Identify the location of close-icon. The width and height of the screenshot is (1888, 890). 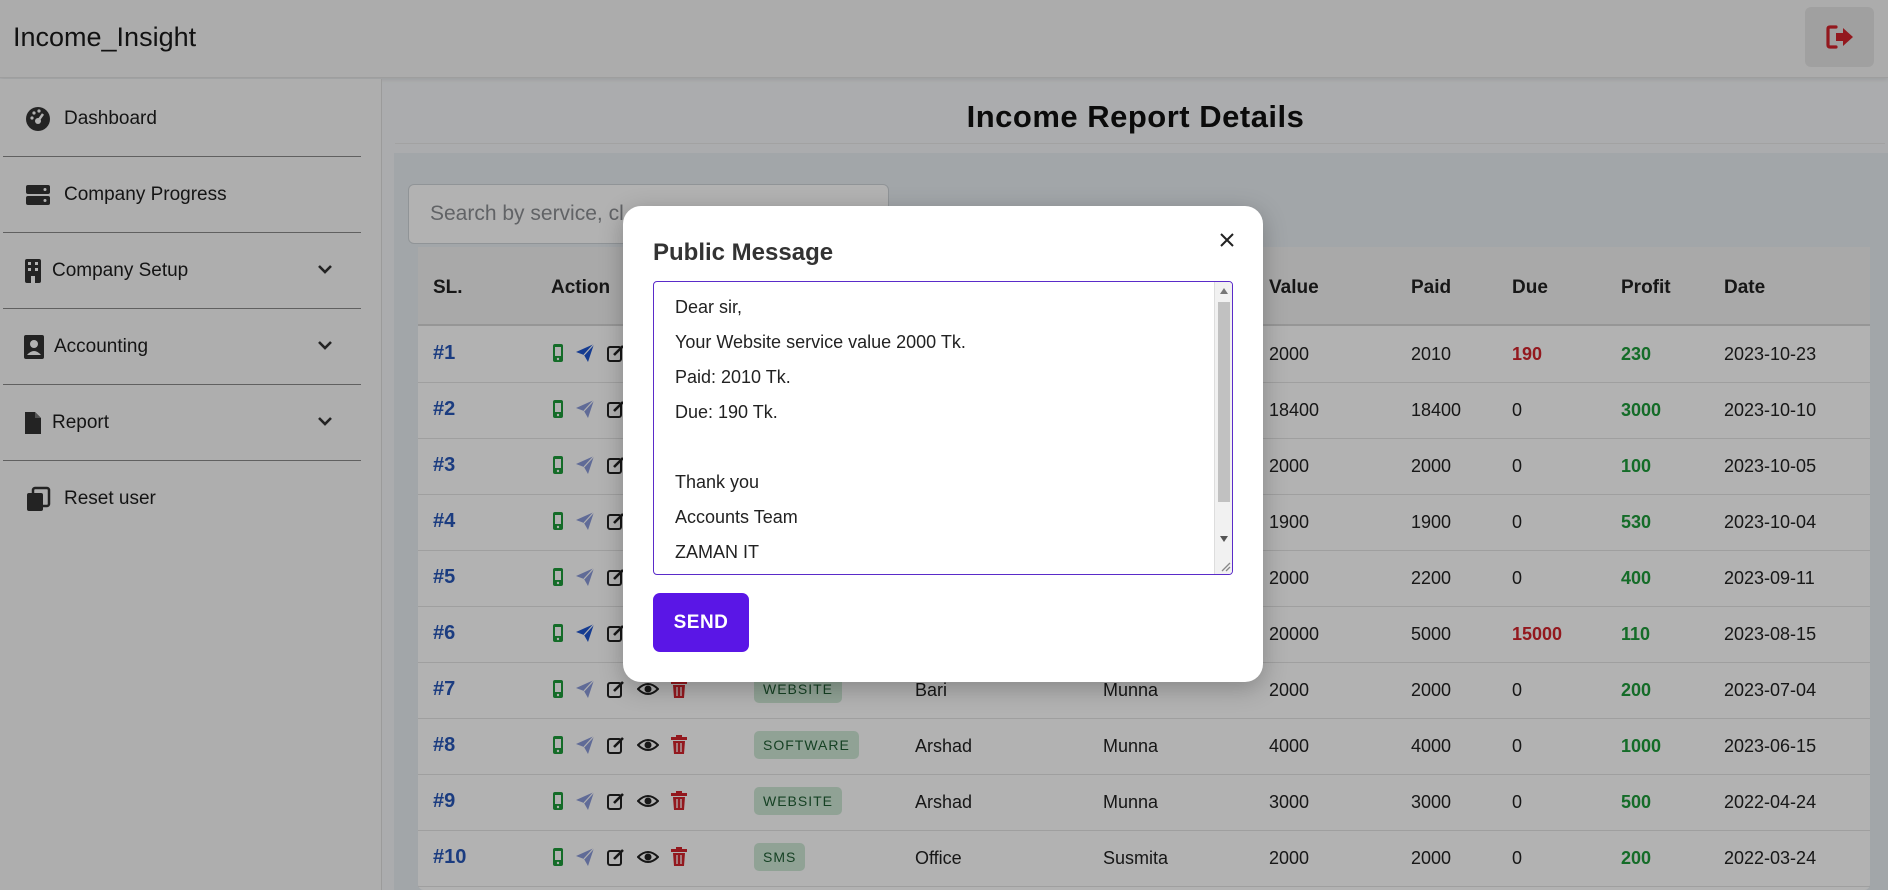
(1227, 240).